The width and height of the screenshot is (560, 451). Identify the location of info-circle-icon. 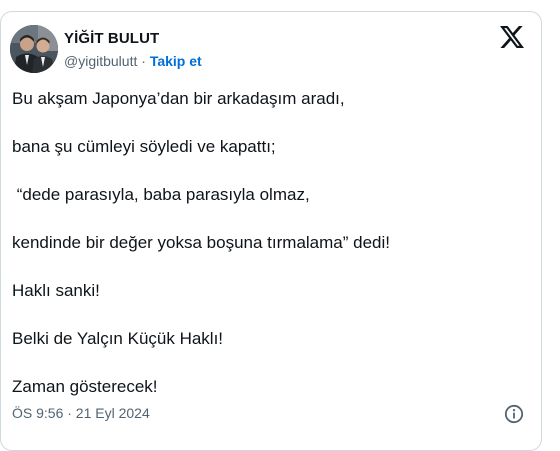
(514, 414).